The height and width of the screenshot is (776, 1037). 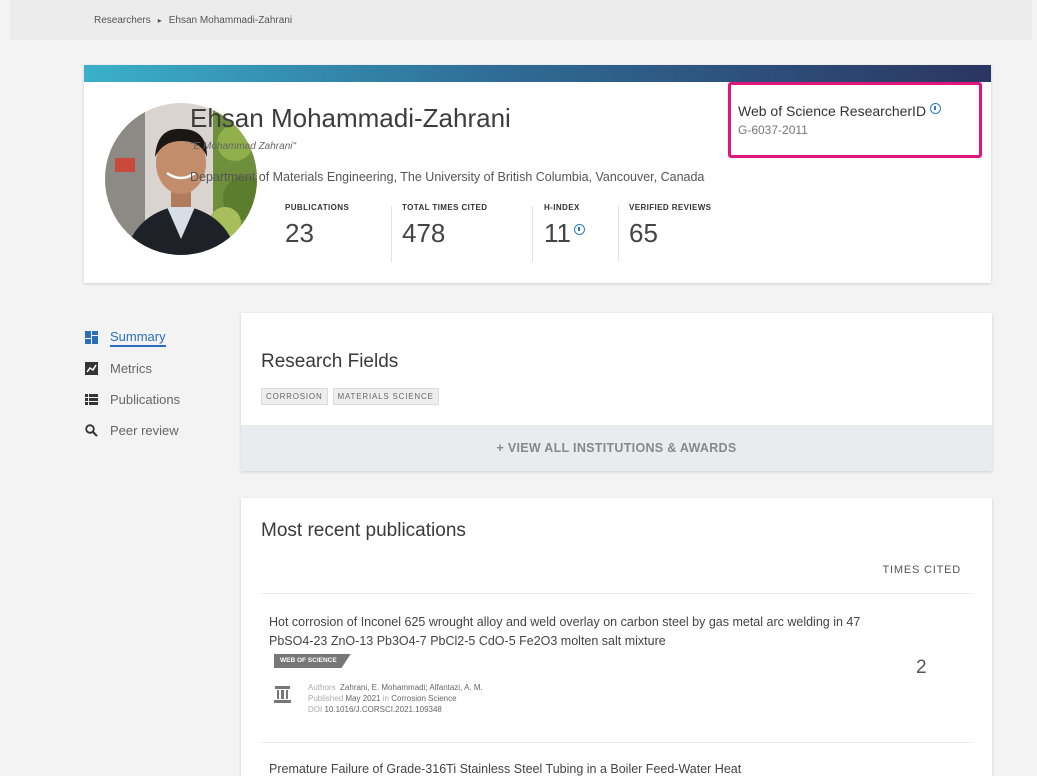 I want to click on top-bar: Researchers ▸ Ehsan Mohammadi-Zahrani, so click(x=521, y=20).